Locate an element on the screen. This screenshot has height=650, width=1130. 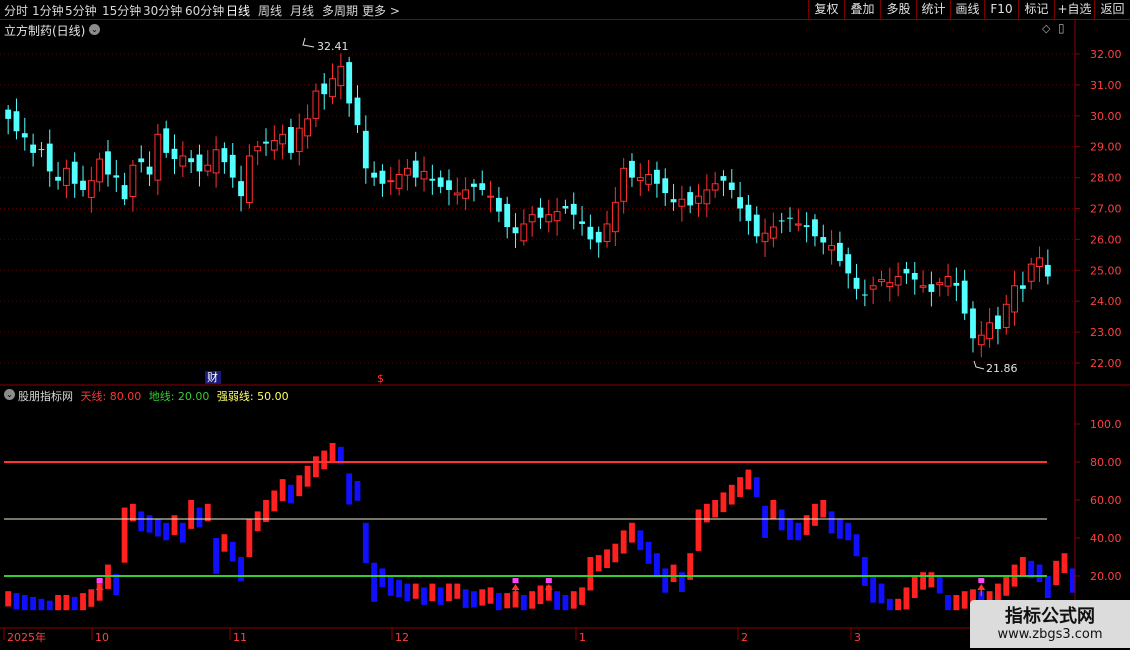
finance-event-marker: 财 is located at coordinates (213, 377).